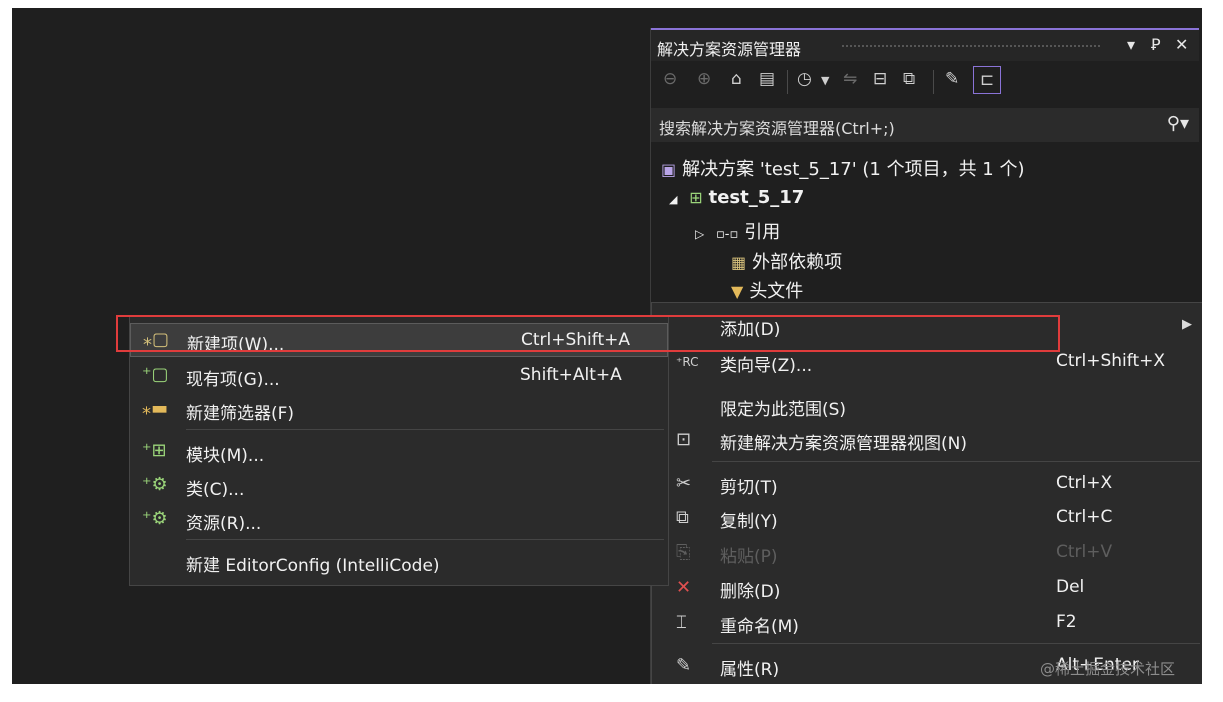 This screenshot has height=702, width=1223. What do you see at coordinates (750, 330) in the screenshot?
I see `menu-label: 添加(D)` at bounding box center [750, 330].